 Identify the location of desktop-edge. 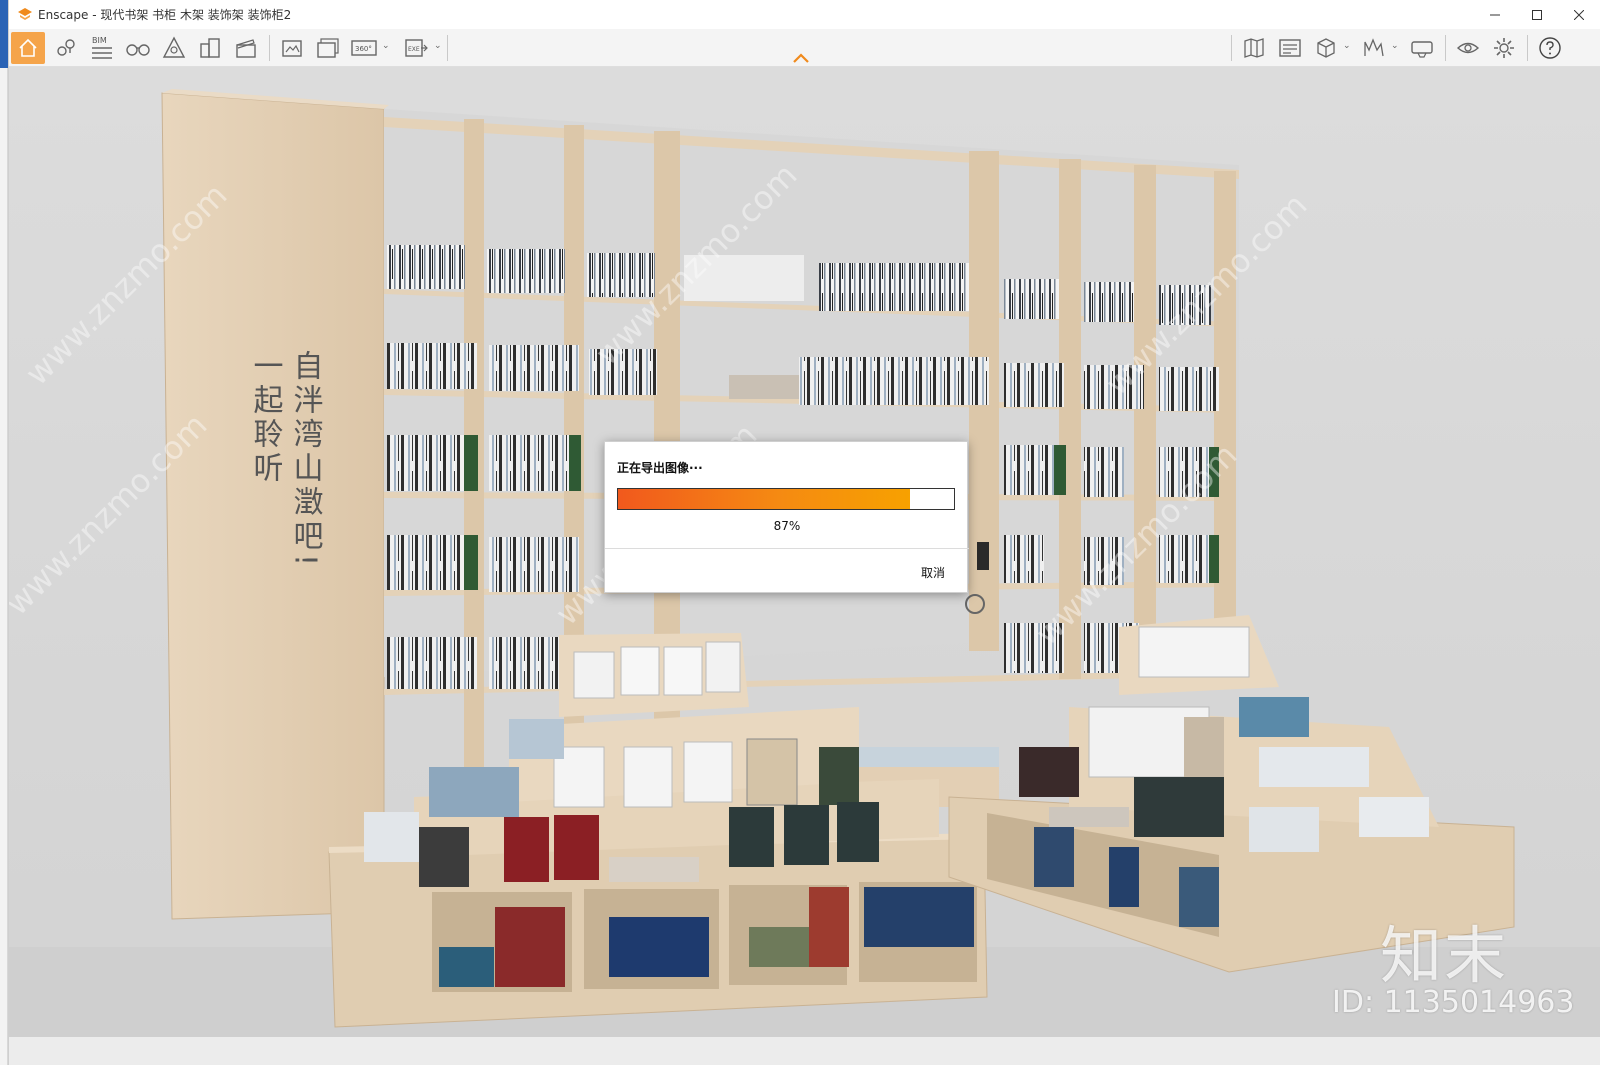
(4, 532).